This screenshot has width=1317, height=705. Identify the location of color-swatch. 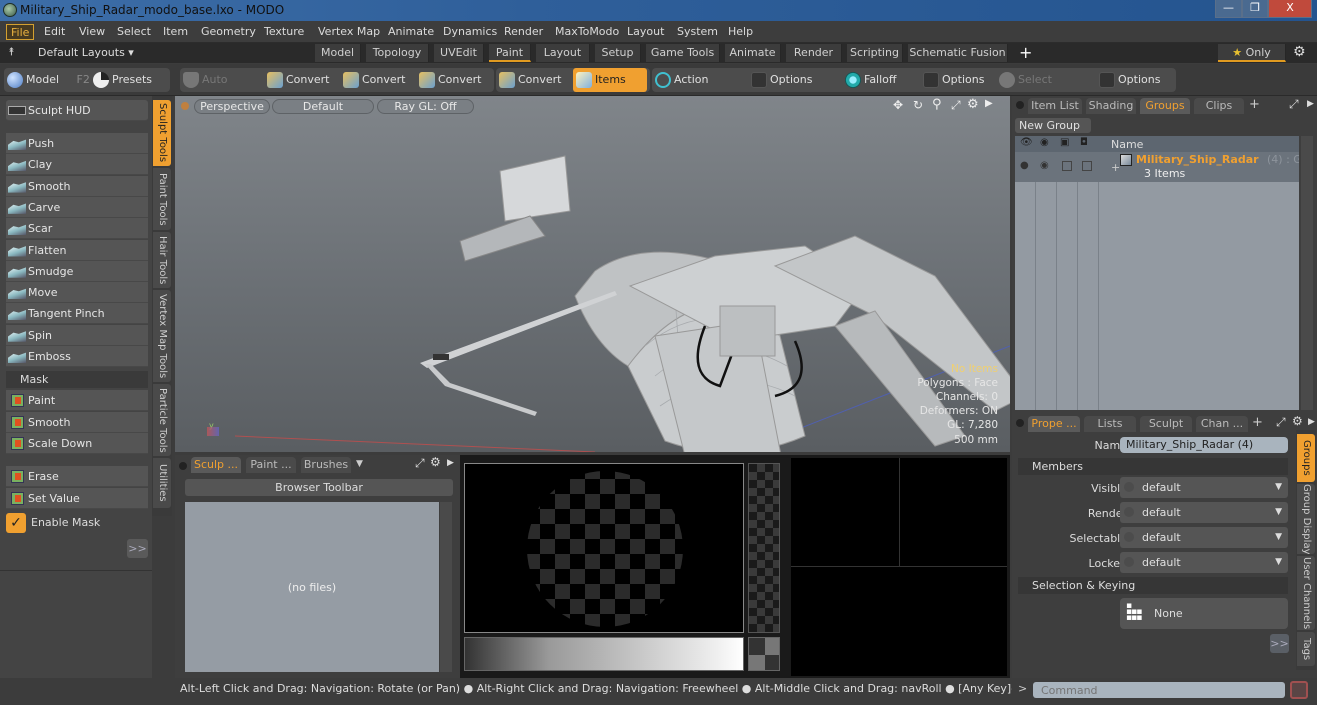
(764, 654).